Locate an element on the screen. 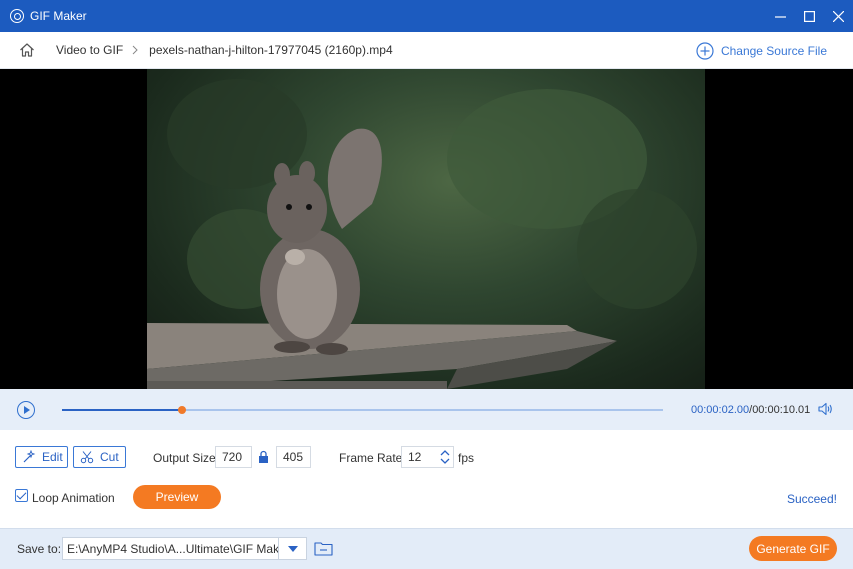  status-message: Succeed! is located at coordinates (811, 499).